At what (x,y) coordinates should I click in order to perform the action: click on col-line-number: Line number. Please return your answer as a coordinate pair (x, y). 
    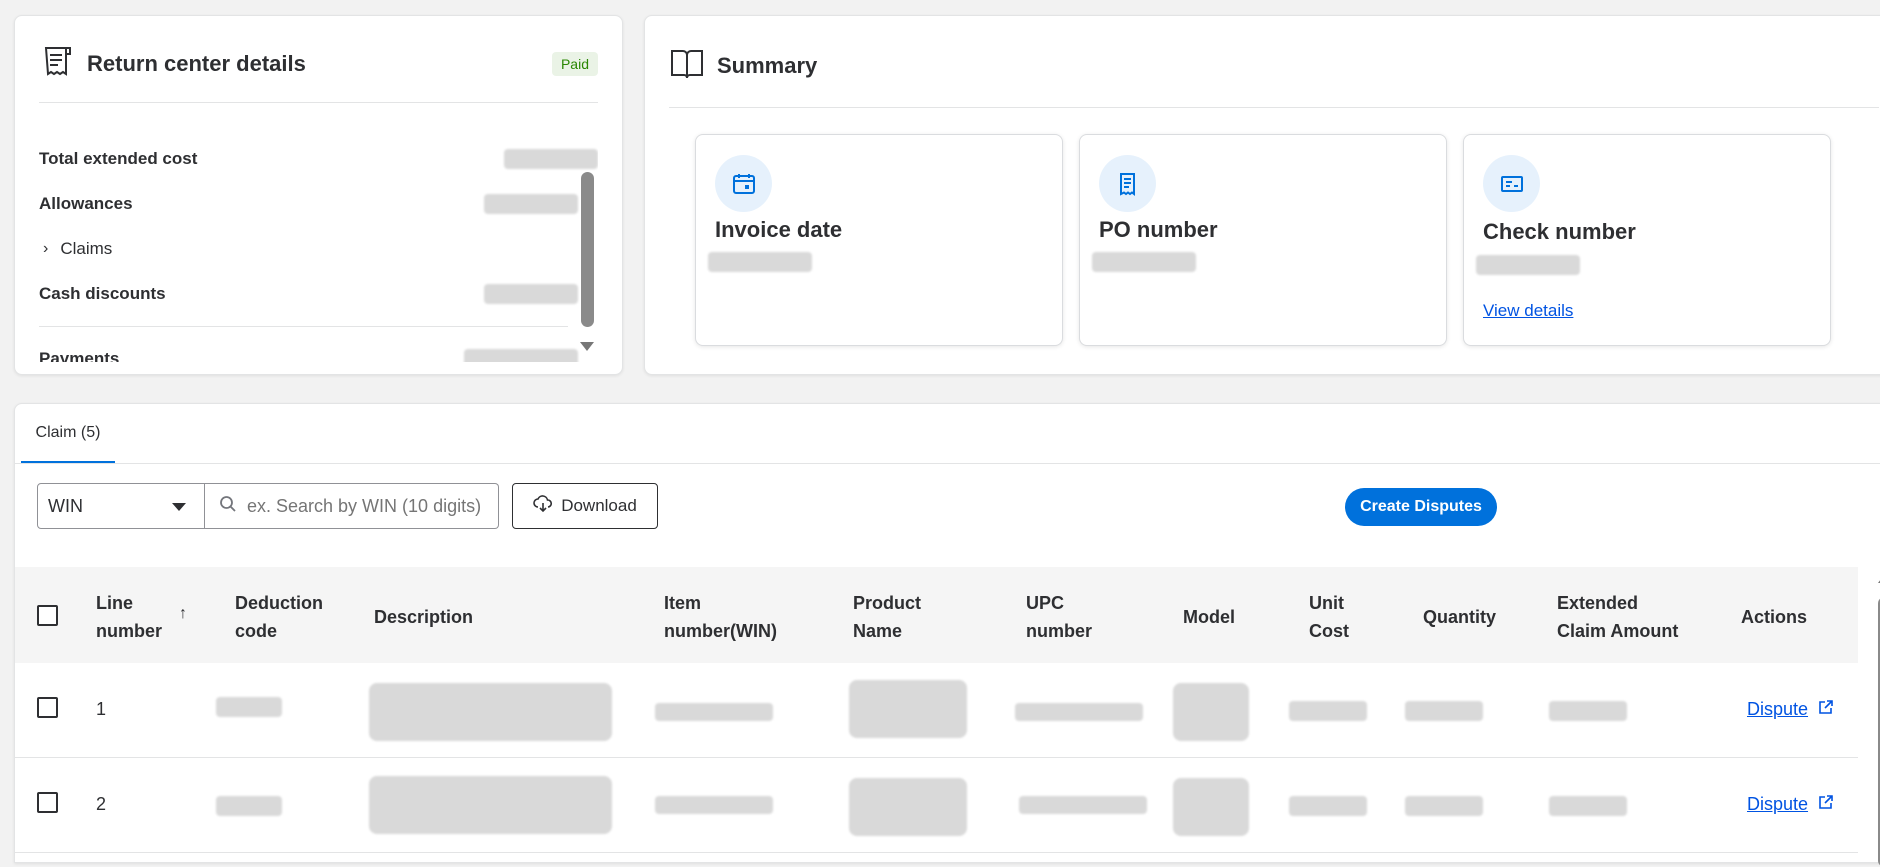
    Looking at the image, I should click on (129, 617).